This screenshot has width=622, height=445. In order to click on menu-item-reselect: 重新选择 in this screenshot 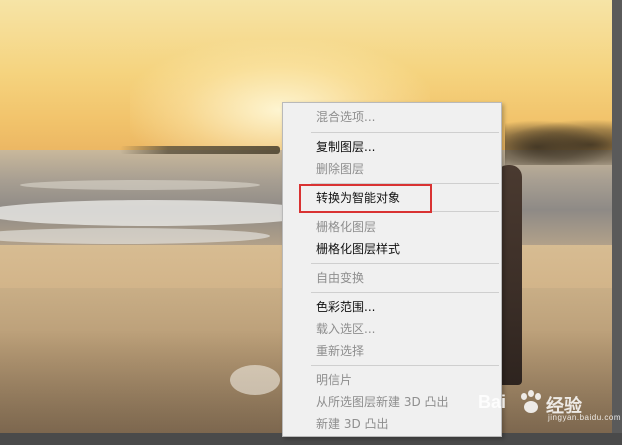, I will do `click(340, 351)`.